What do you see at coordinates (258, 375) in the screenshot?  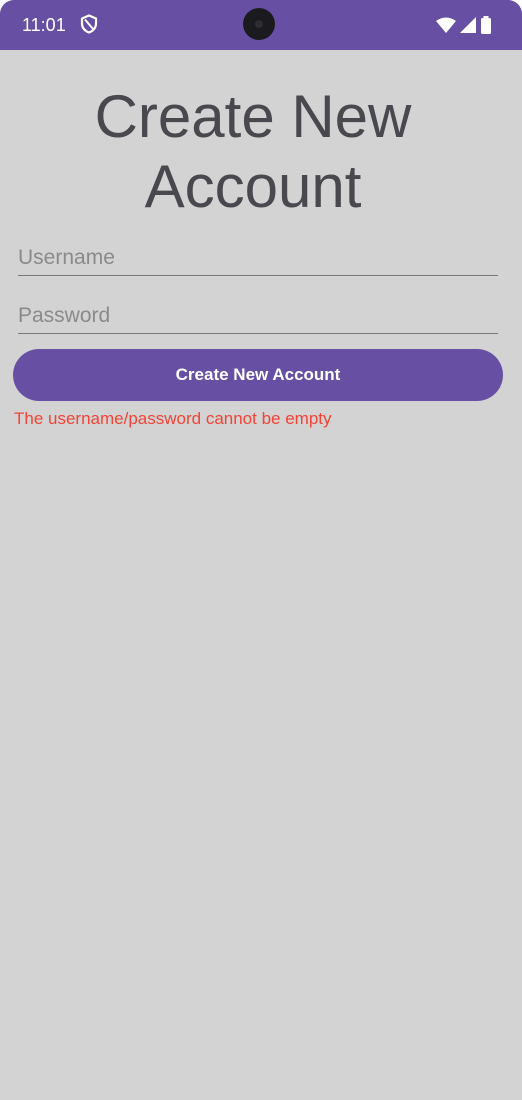 I see `create-account-button: Create New Account` at bounding box center [258, 375].